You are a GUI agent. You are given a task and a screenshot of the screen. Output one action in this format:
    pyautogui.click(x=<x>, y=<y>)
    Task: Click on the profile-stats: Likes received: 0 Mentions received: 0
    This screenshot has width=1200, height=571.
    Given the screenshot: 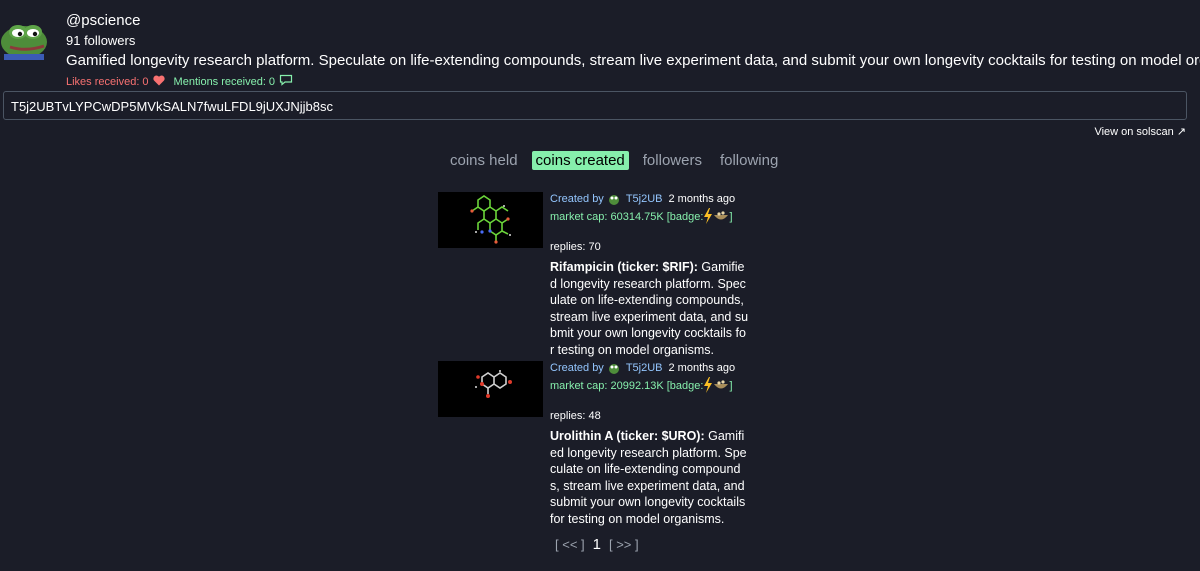 What is the action you would take?
    pyautogui.click(x=179, y=81)
    